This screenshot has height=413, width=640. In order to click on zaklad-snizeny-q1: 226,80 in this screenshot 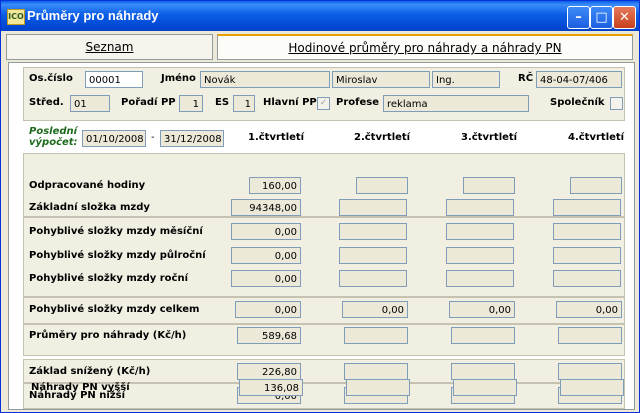, I will do `click(269, 371)`.